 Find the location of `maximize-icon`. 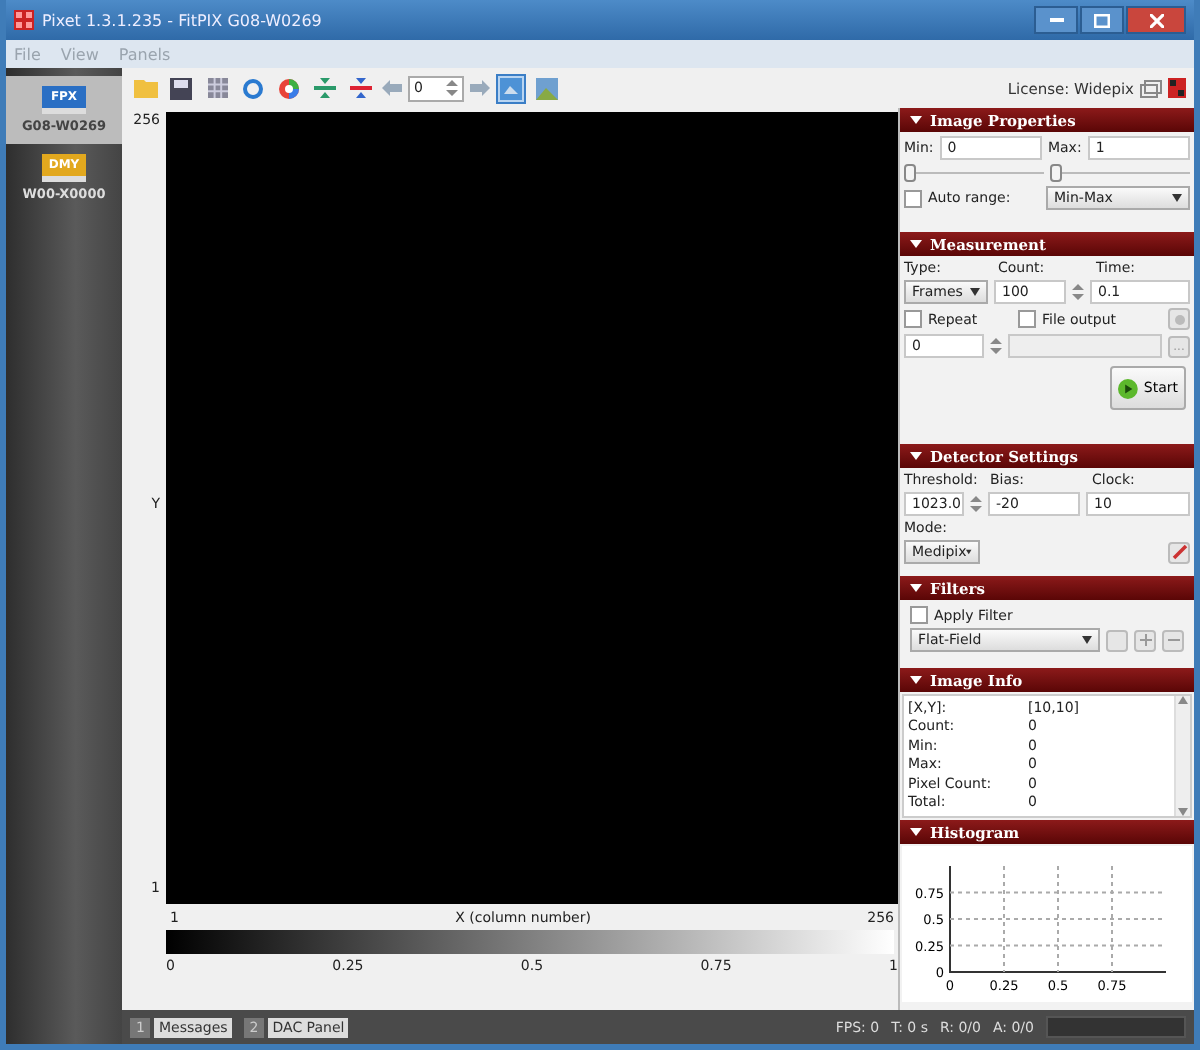

maximize-icon is located at coordinates (1102, 20).